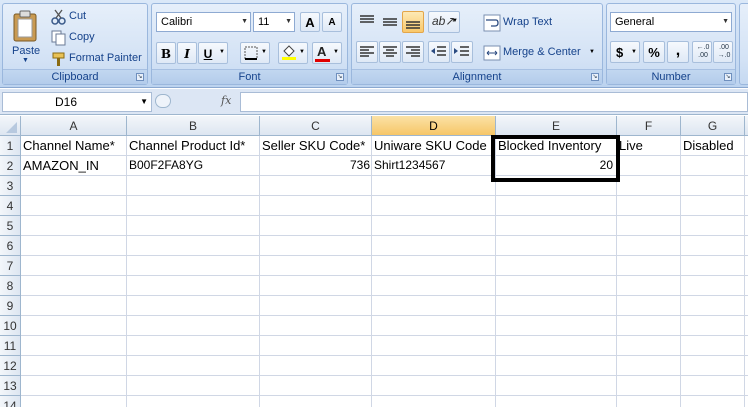 The image size is (748, 407). Describe the element at coordinates (74, 146) in the screenshot. I see `cell-a1: Channel Name*` at that location.